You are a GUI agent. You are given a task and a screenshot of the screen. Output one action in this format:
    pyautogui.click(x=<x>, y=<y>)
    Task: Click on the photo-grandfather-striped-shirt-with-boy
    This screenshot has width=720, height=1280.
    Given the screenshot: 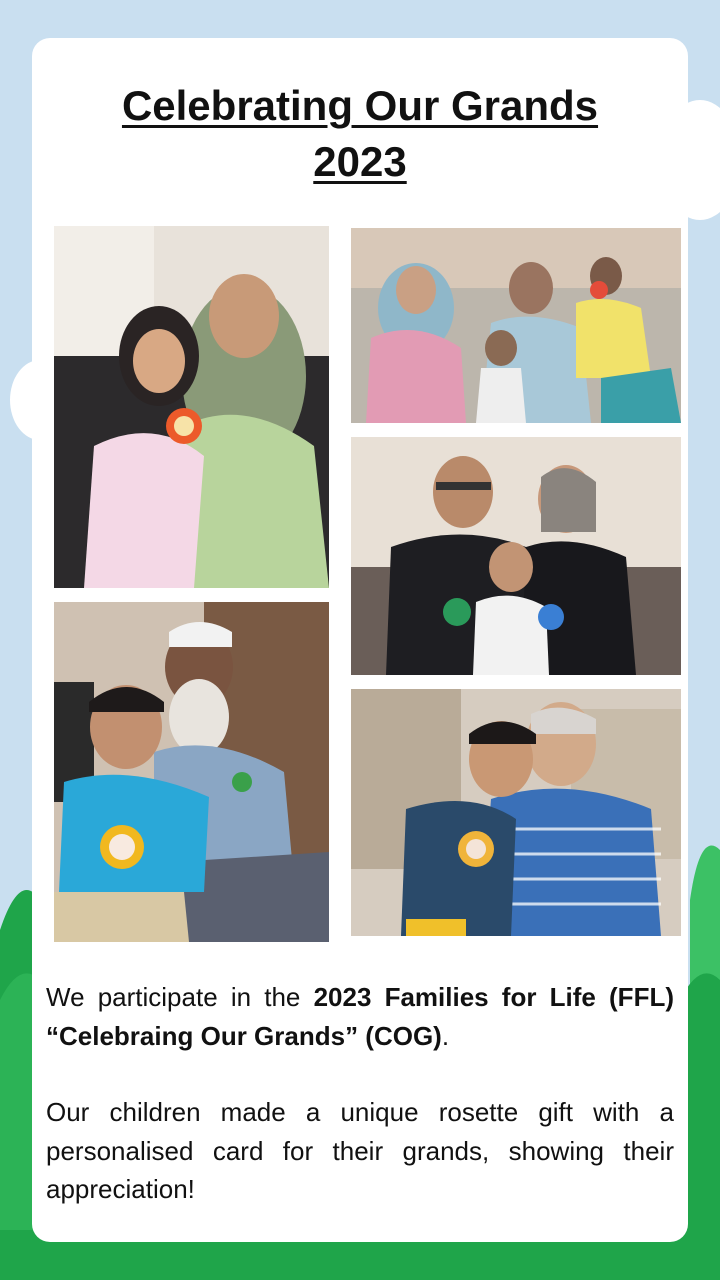 What is the action you would take?
    pyautogui.click(x=516, y=812)
    